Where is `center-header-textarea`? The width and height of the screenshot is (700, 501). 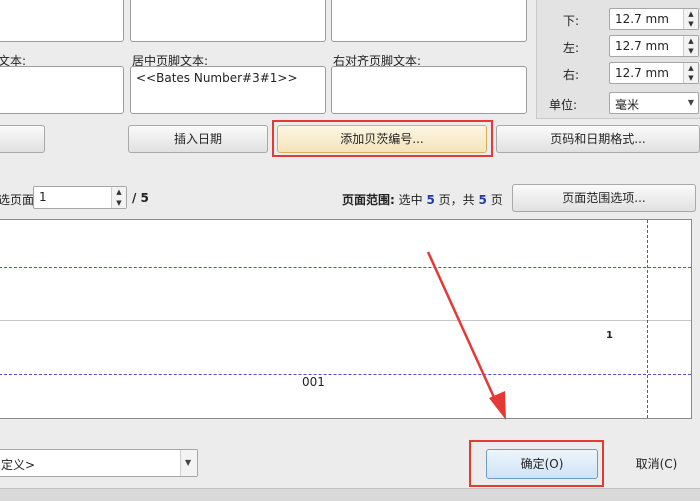 center-header-textarea is located at coordinates (228, 21).